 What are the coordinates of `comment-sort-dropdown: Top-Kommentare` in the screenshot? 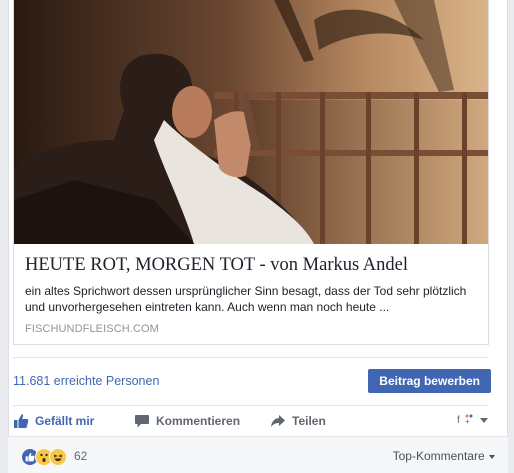 It's located at (444, 456).